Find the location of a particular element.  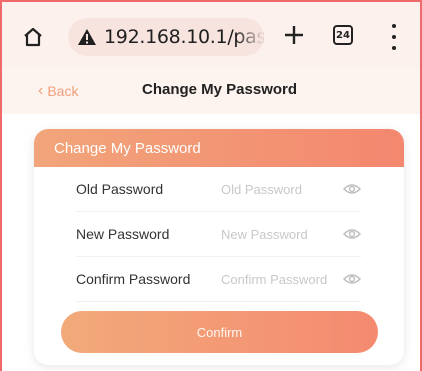

url-fade is located at coordinates (250, 37).